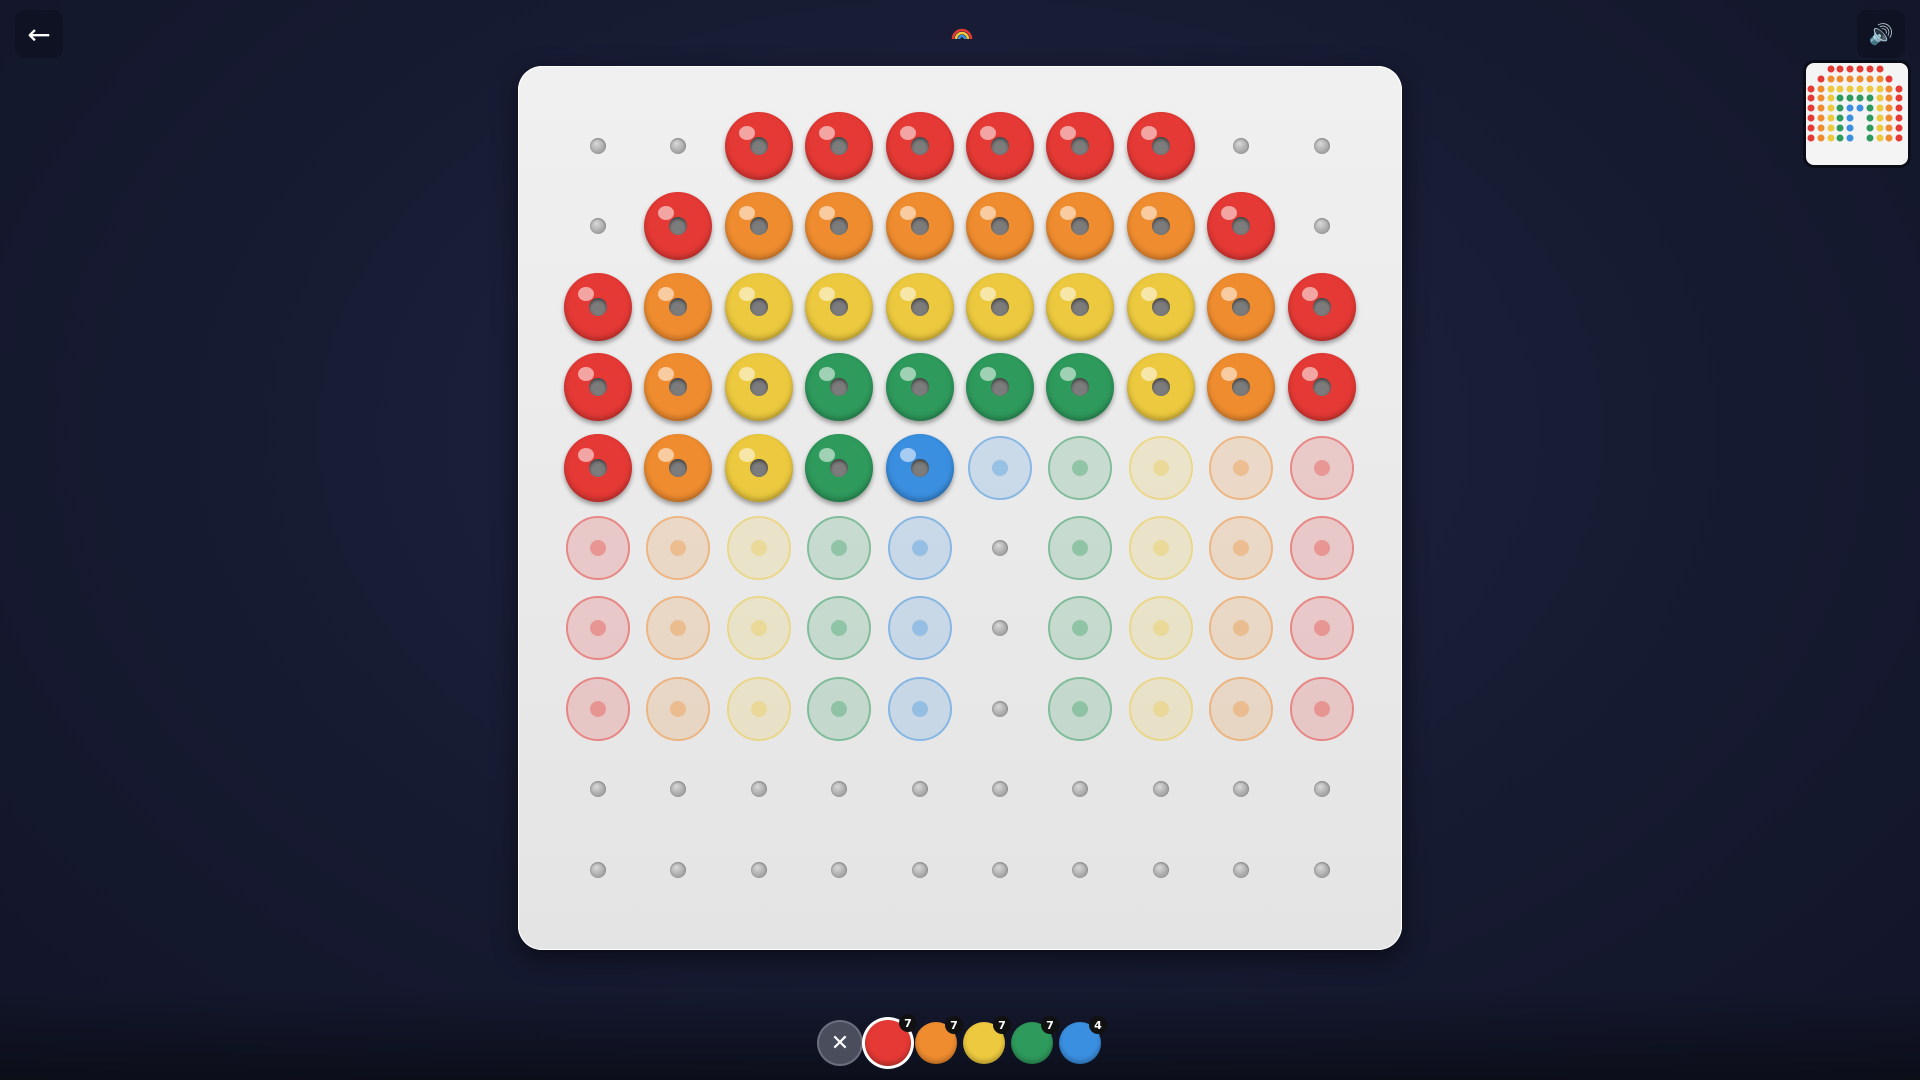  I want to click on green-color-swatch: 7, so click(1035, 1040).